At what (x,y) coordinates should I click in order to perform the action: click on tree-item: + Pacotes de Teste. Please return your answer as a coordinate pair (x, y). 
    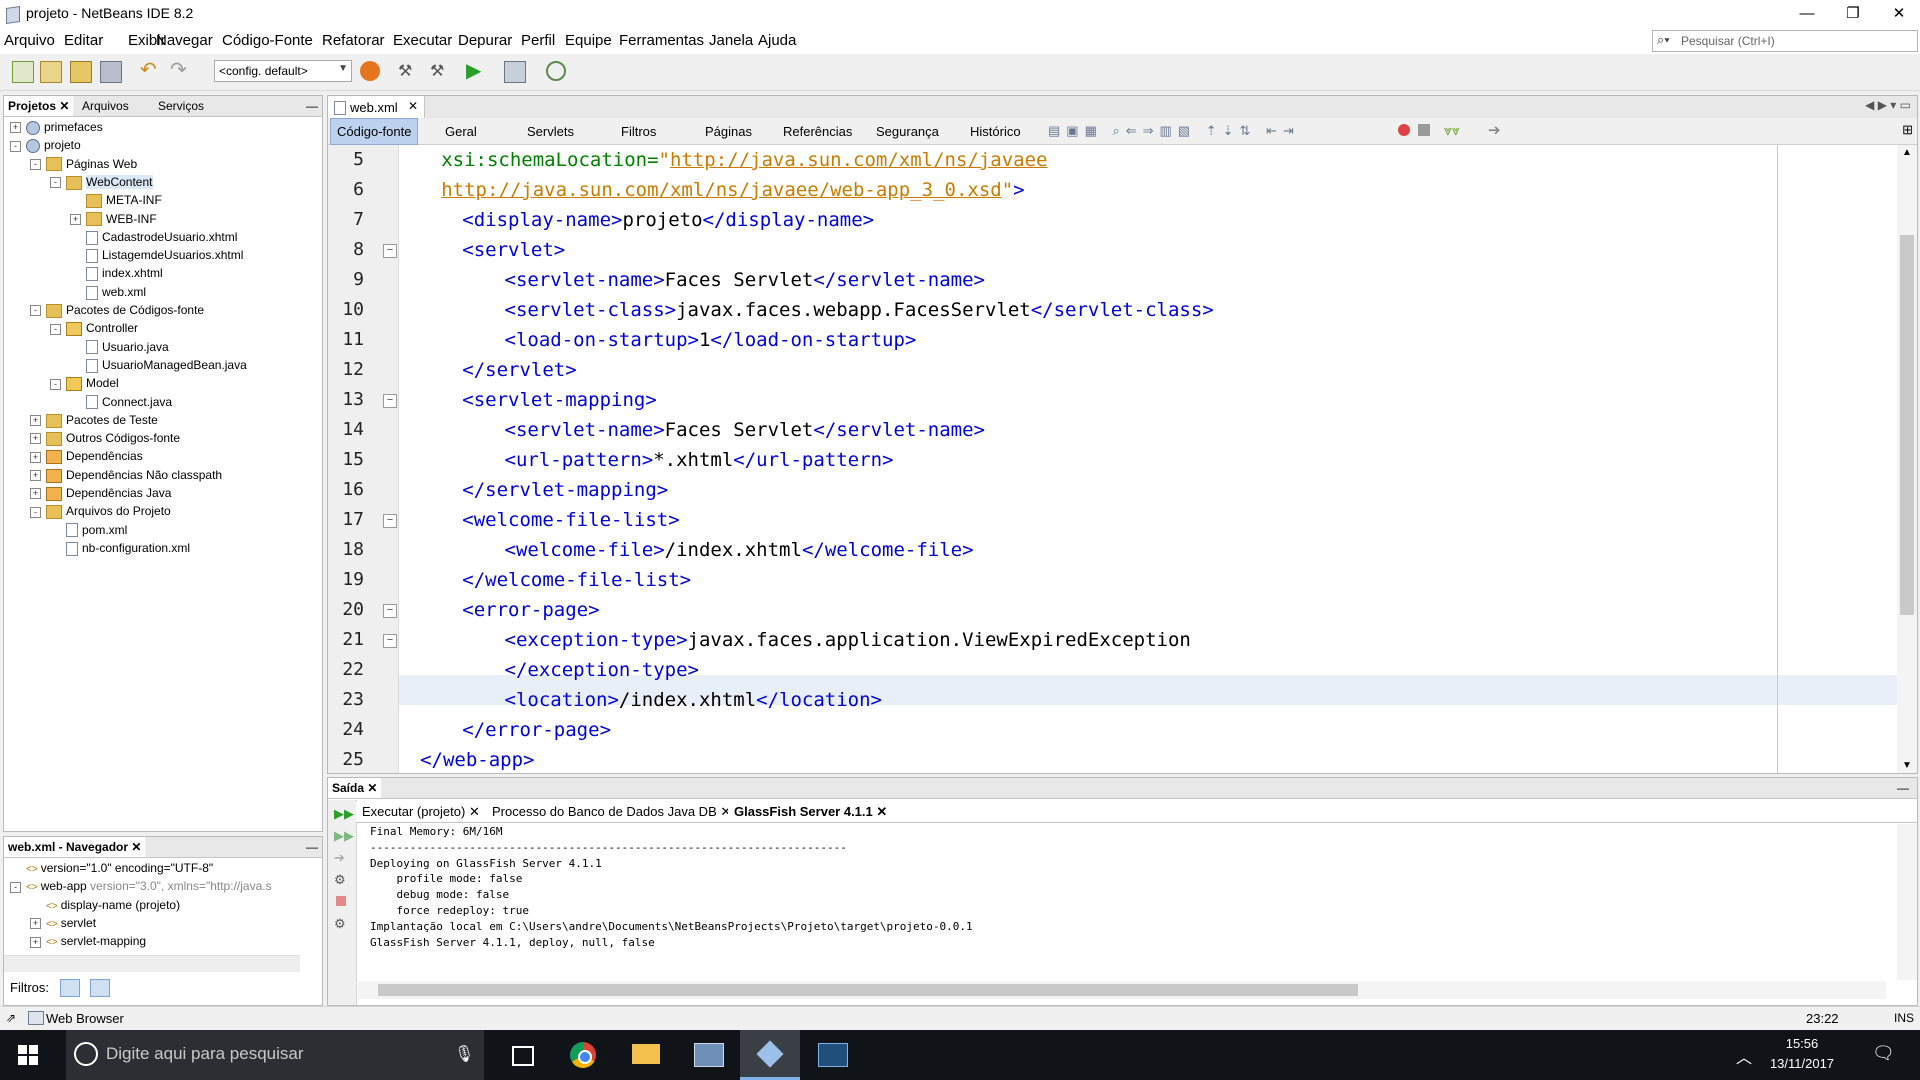
    Looking at the image, I should click on (94, 420).